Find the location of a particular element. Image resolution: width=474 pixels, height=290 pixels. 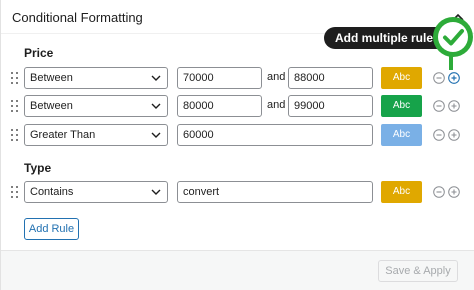

panel-title: Conditional Formatting is located at coordinates (77, 17).